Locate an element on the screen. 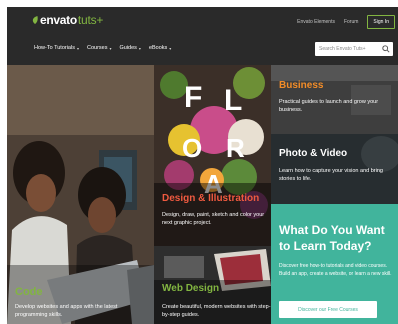 The width and height of the screenshot is (398, 324). nav-item-courses: Courses ▾ is located at coordinates (99, 48).